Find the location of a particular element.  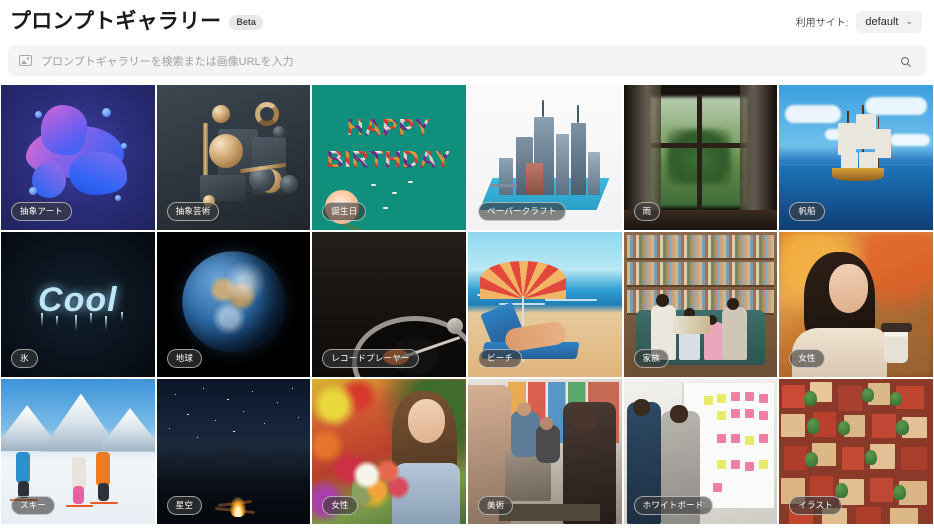

tile-tag: ビーチ is located at coordinates (500, 358).